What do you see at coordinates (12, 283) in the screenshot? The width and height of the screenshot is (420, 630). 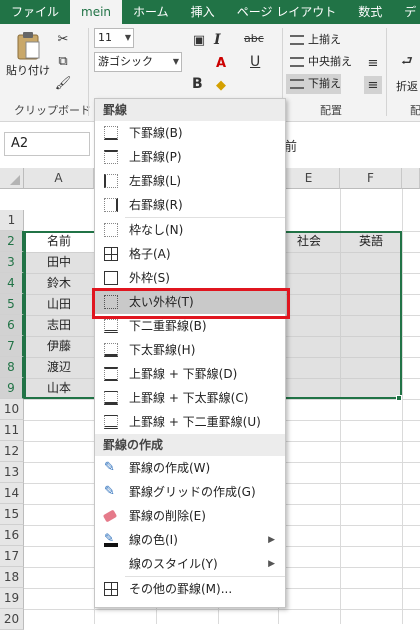 I see `row-header: 4` at bounding box center [12, 283].